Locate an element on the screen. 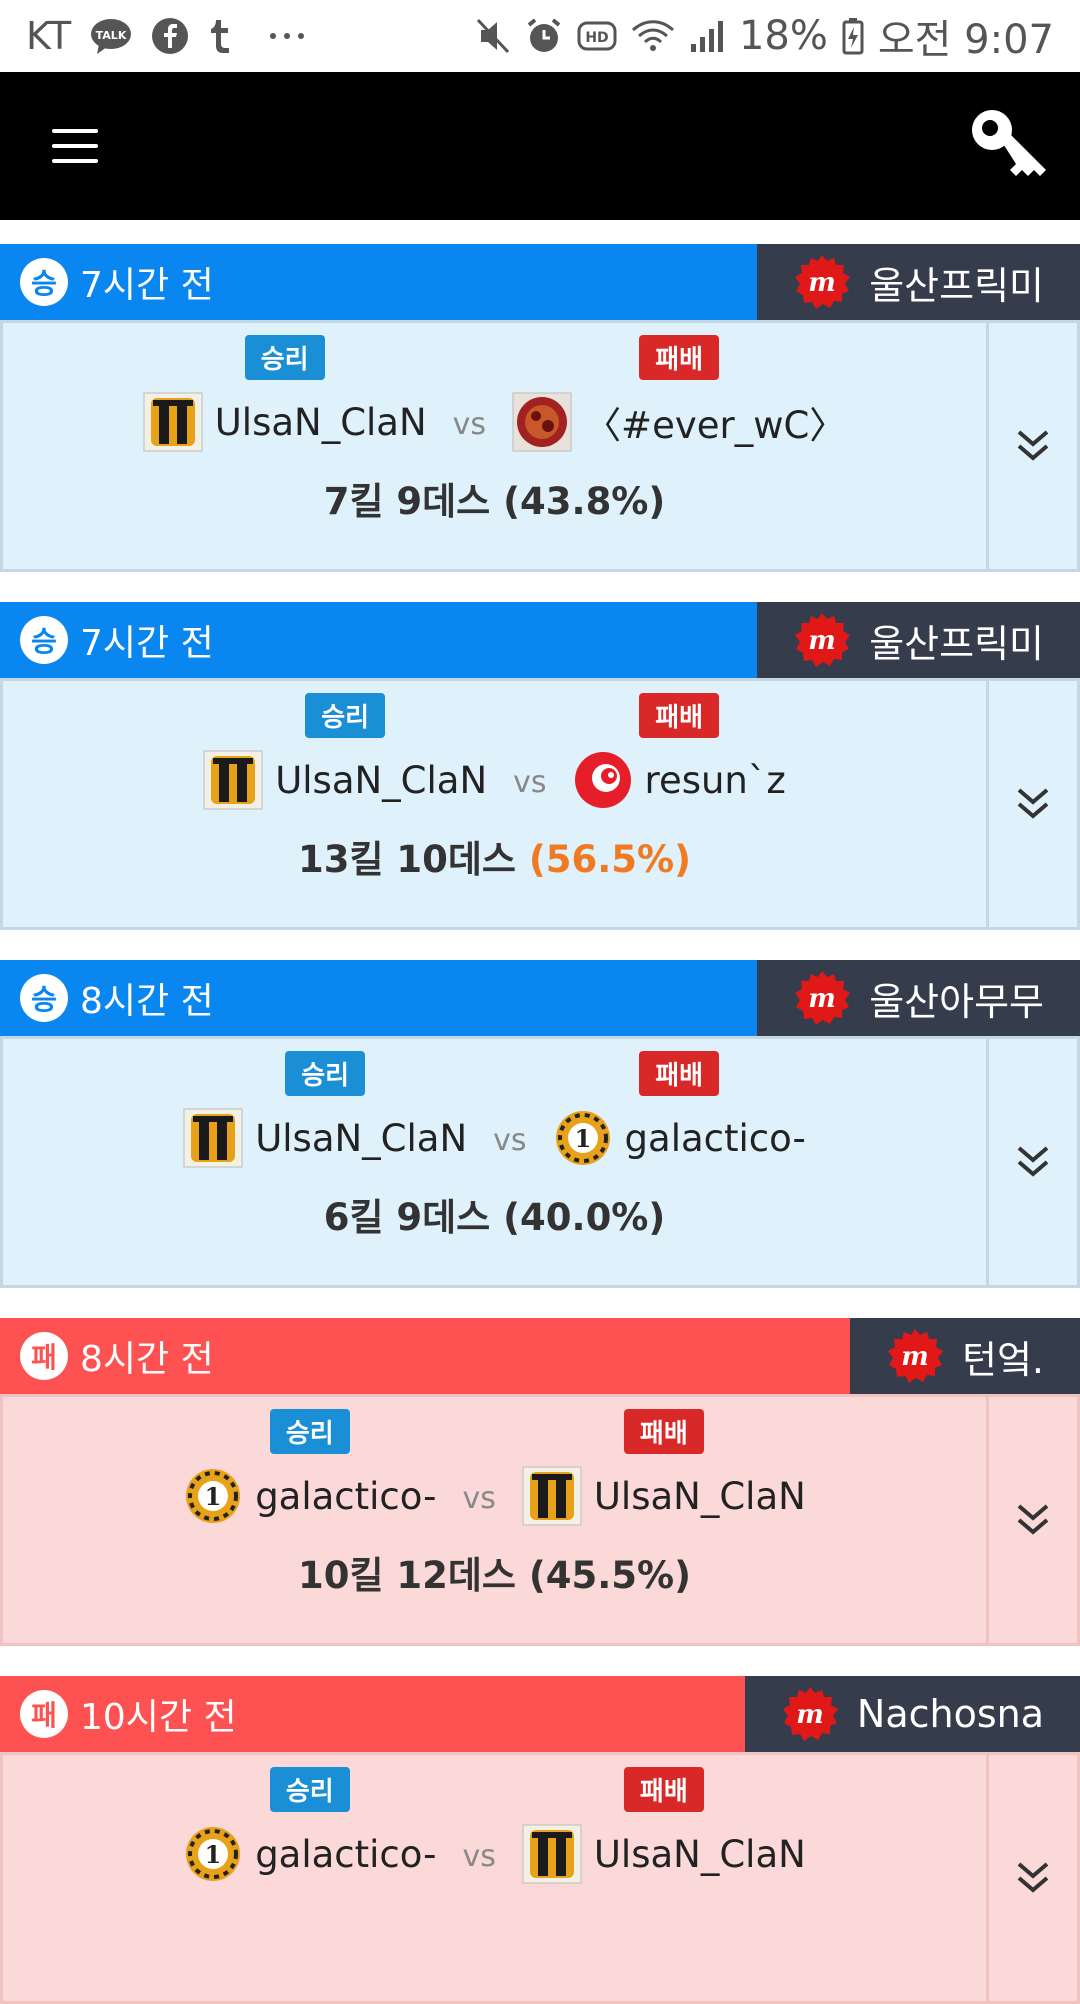 The image size is (1080, 2004). kill-death-stats: 7킬 9데스 (43.8%) is located at coordinates (494, 498).